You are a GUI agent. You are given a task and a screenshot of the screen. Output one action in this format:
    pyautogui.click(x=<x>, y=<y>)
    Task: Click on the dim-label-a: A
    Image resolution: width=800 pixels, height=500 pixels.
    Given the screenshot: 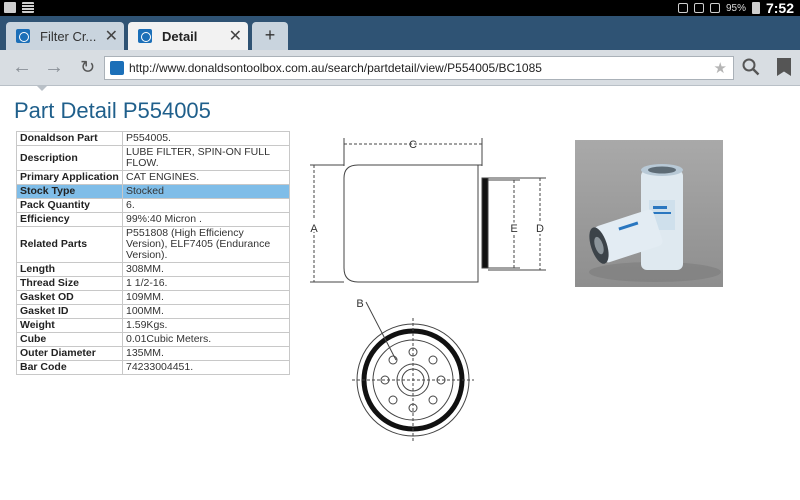 What is the action you would take?
    pyautogui.click(x=314, y=229)
    